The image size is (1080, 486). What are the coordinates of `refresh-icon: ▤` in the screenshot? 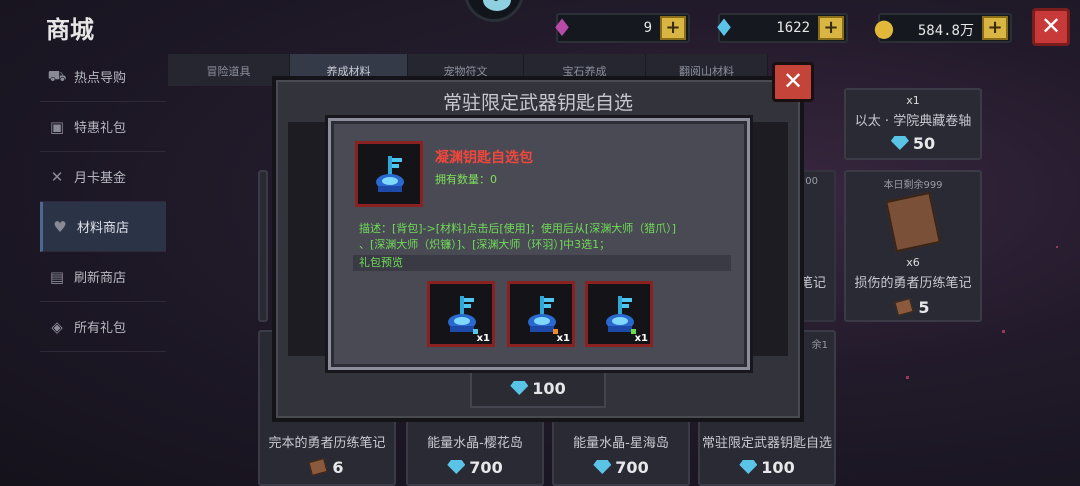 It's located at (57, 276).